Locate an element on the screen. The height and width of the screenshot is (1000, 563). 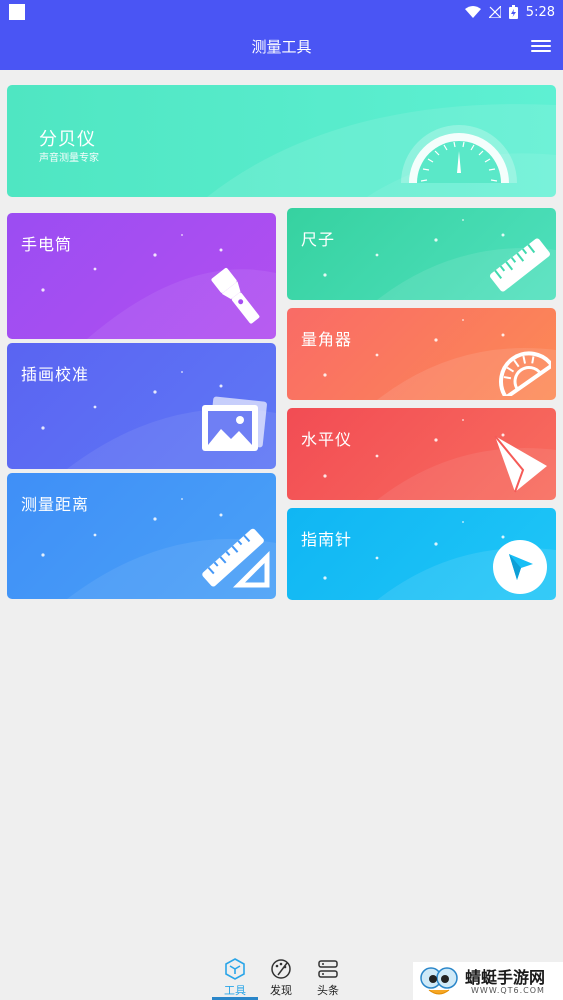
tab-discover: 发现 is located at coordinates (281, 978).